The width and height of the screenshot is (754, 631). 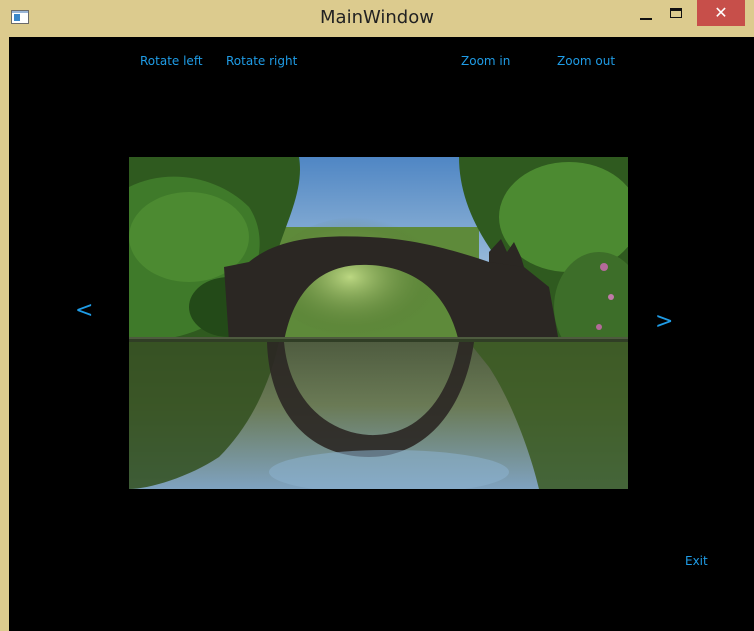 I want to click on previous-image-button: <, so click(x=84, y=310).